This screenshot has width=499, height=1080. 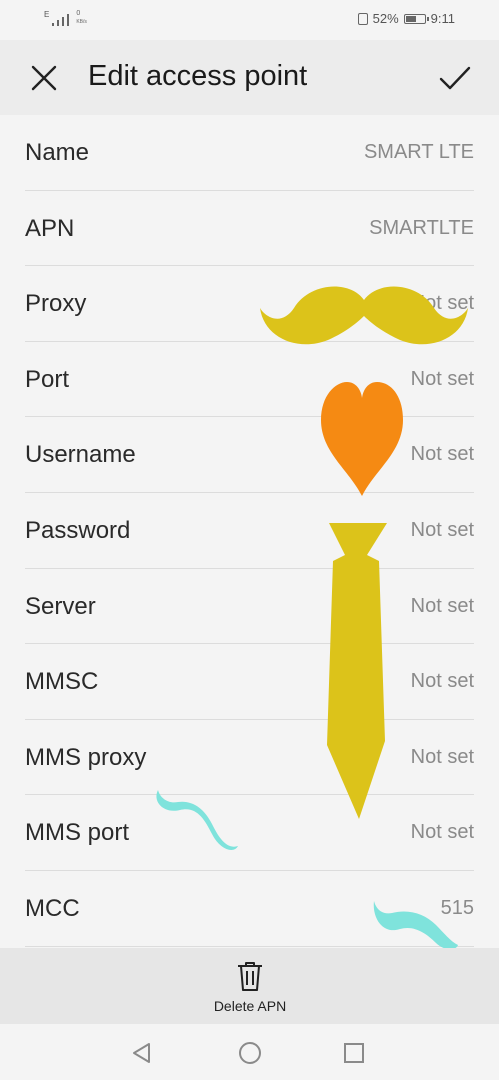 What do you see at coordinates (421, 227) in the screenshot?
I see `field-value: SMARTLTE` at bounding box center [421, 227].